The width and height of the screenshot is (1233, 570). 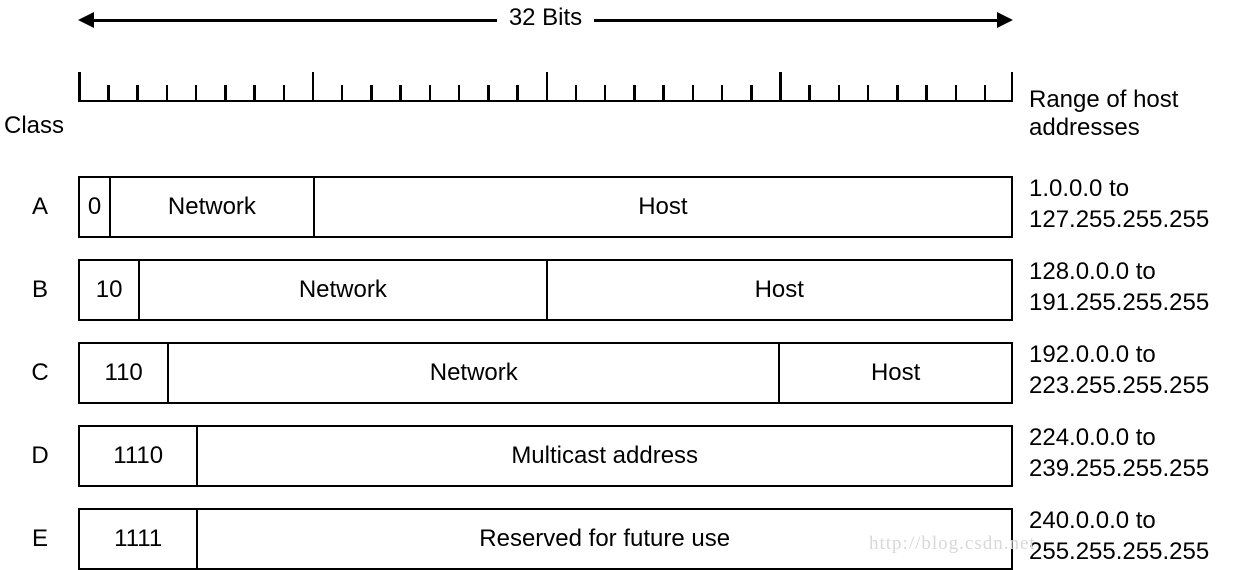 I want to click on field-110: 110, so click(x=123, y=372).